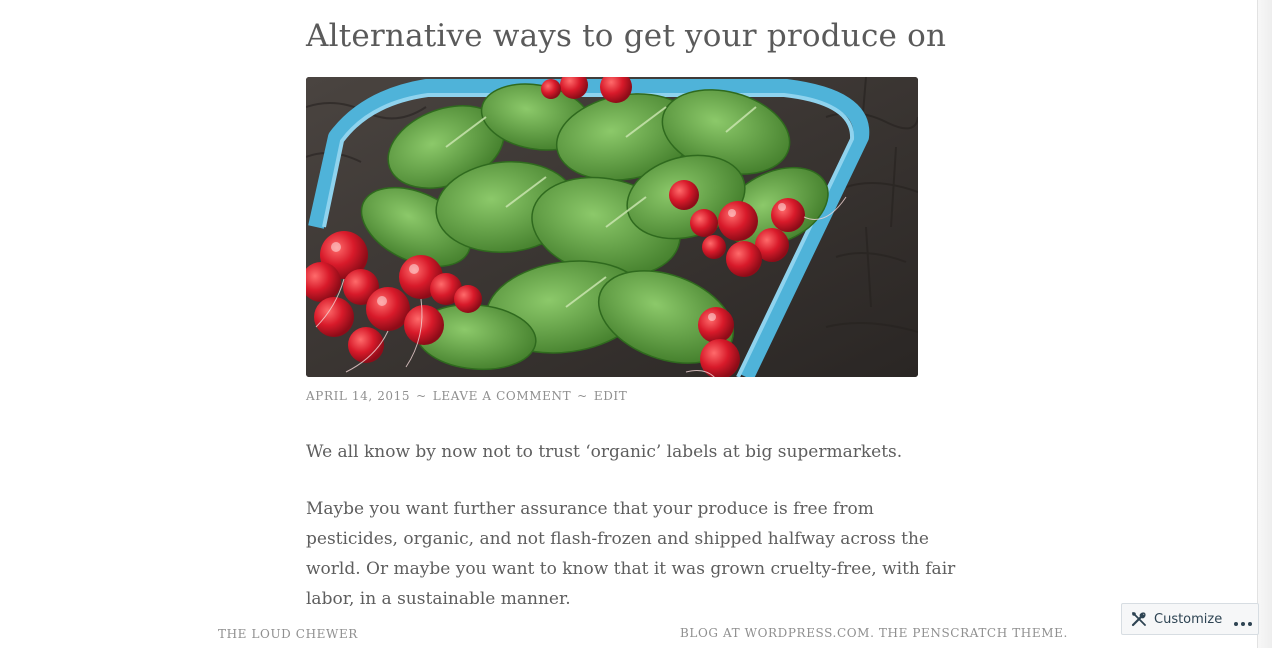 The width and height of the screenshot is (1272, 648). What do you see at coordinates (626, 36) in the screenshot?
I see `post-title: Alternative ways to get your produce on` at bounding box center [626, 36].